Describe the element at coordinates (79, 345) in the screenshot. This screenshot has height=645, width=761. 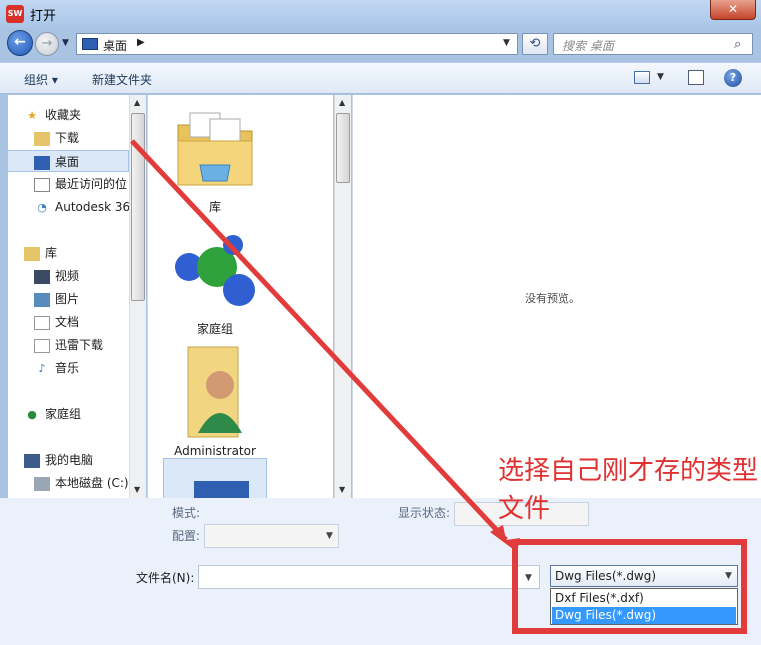
I see `sidebar-item-label: 迅雷下载` at that location.